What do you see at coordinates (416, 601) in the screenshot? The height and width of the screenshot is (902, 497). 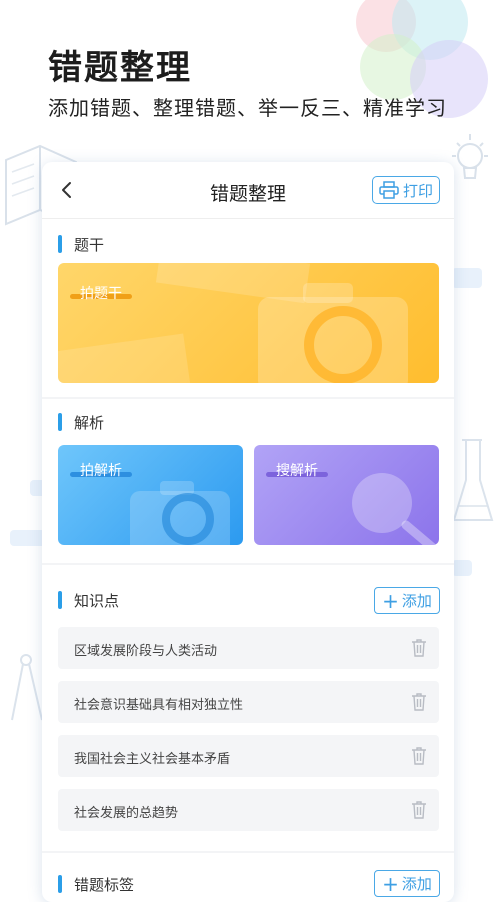 I see `add-knowledge-label: 添加` at bounding box center [416, 601].